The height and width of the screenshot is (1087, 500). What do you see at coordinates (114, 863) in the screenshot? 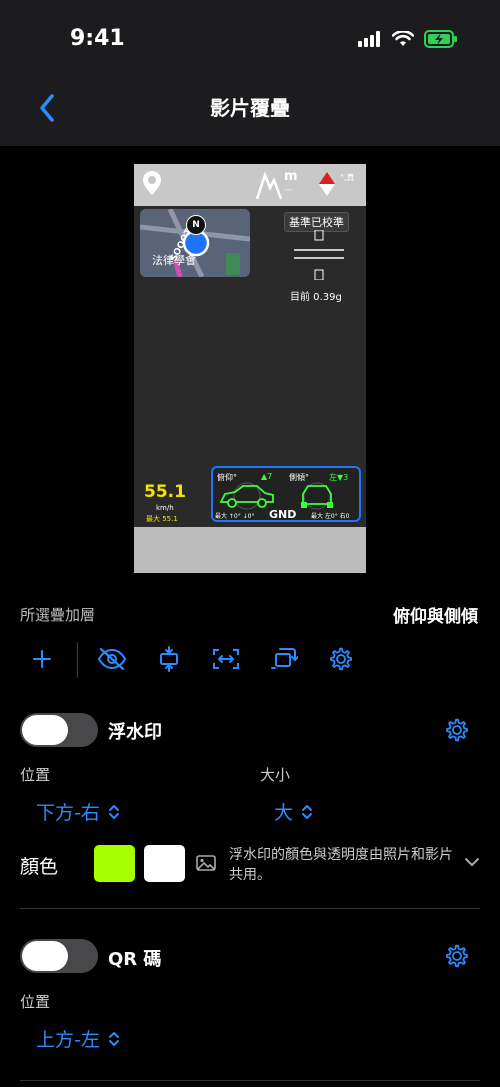
I see `primary-color-swatch` at bounding box center [114, 863].